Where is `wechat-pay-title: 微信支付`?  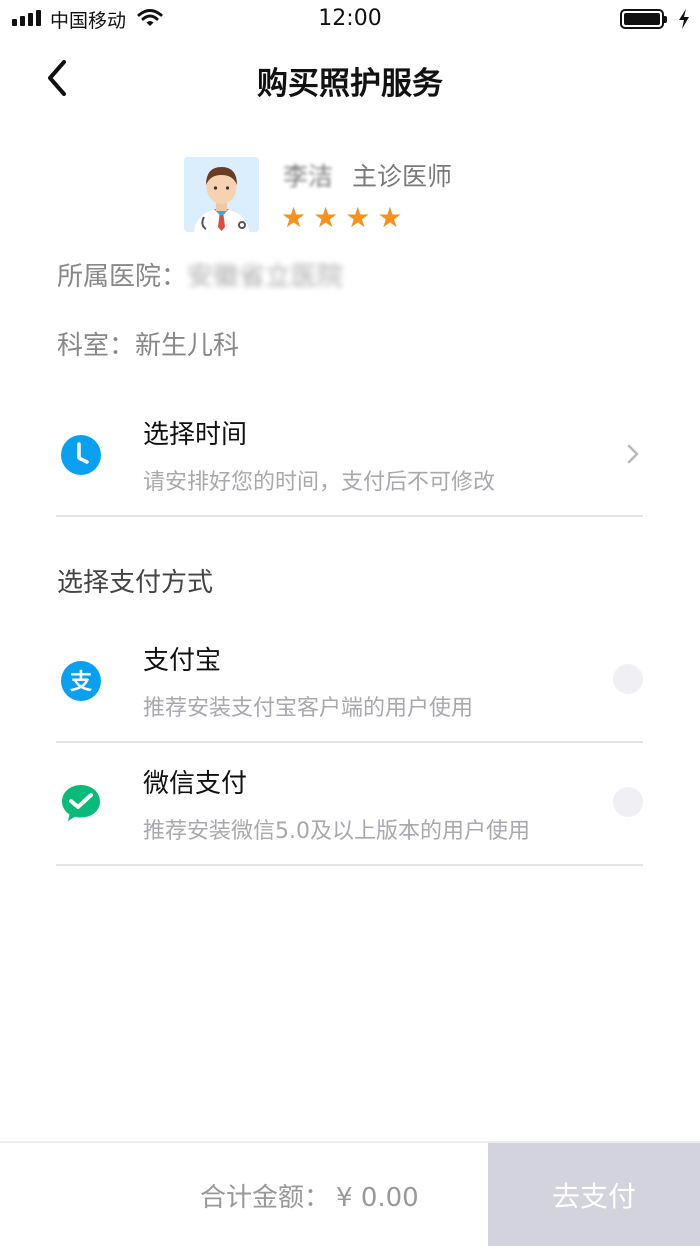 wechat-pay-title: 微信支付 is located at coordinates (195, 784).